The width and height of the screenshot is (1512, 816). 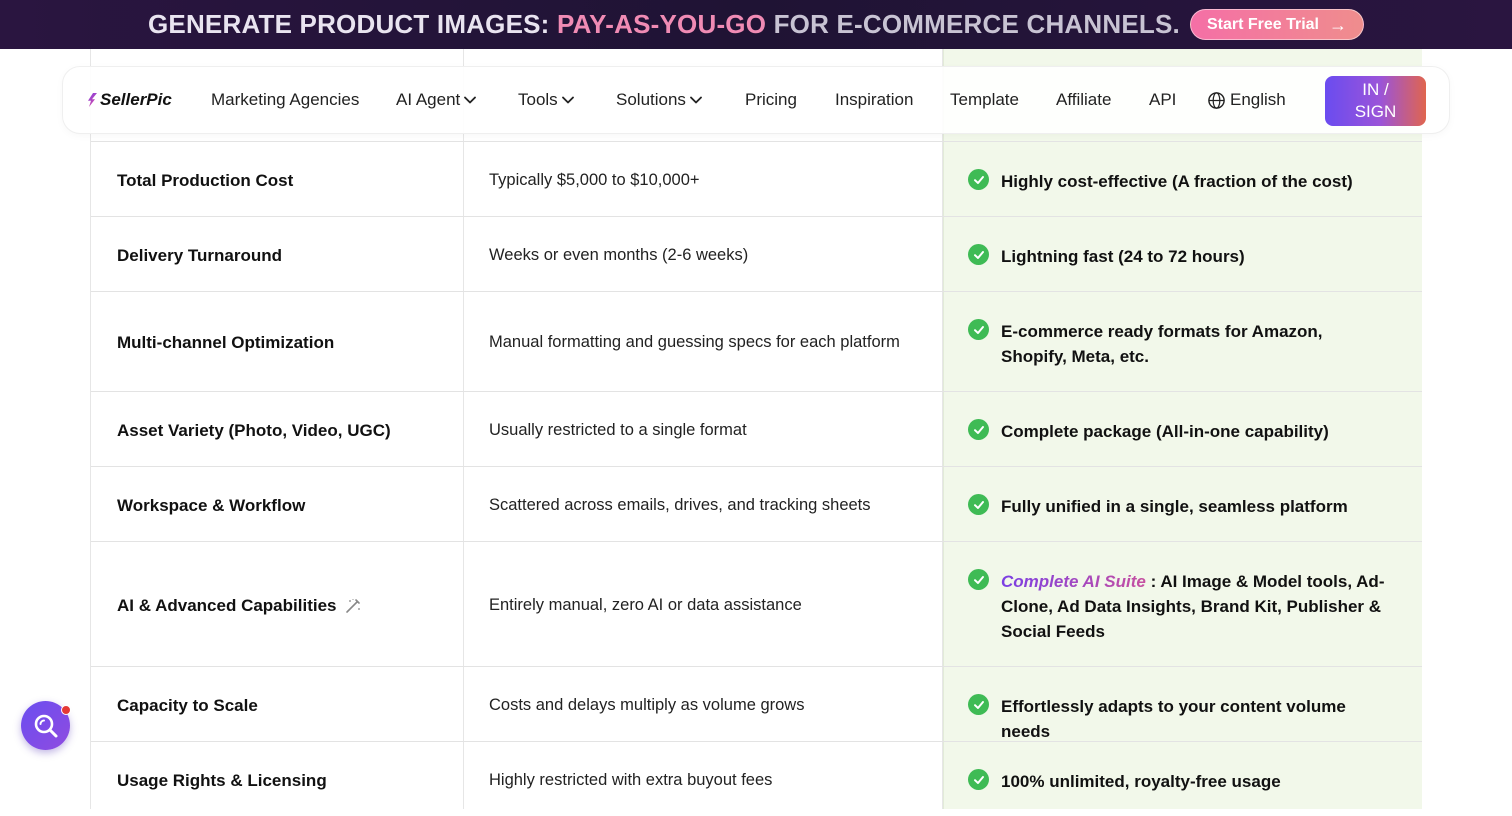 I want to click on promo-text-part2: FOR E-COMMERCE CHANNELS., so click(x=973, y=24).